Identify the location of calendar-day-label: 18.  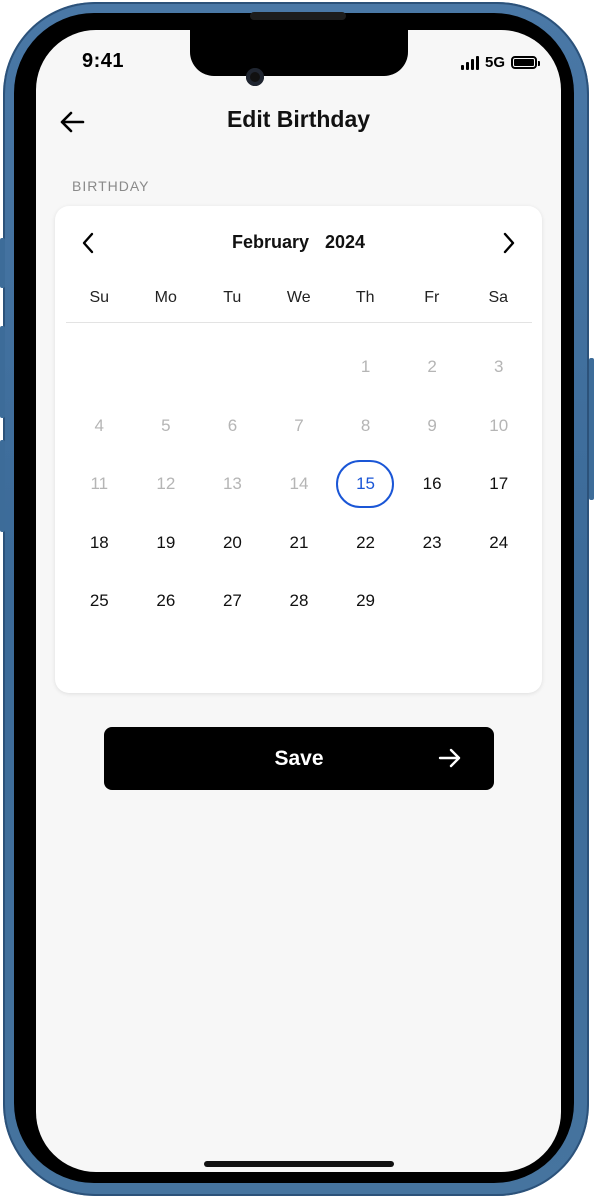
(99, 542).